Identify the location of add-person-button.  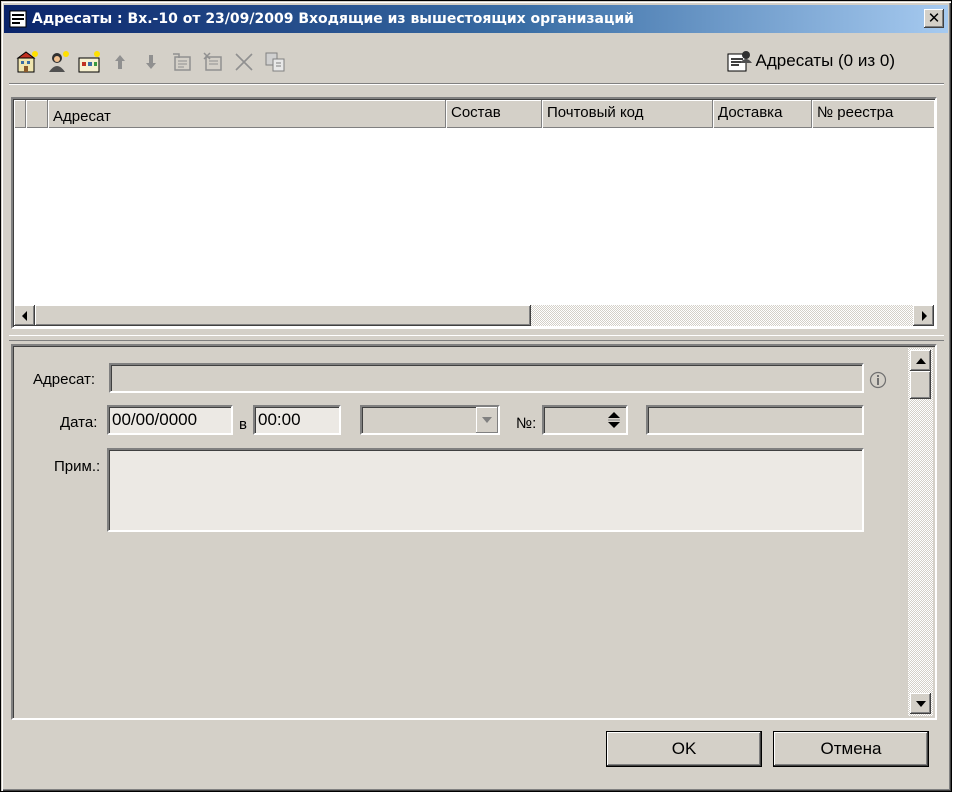
(58, 62).